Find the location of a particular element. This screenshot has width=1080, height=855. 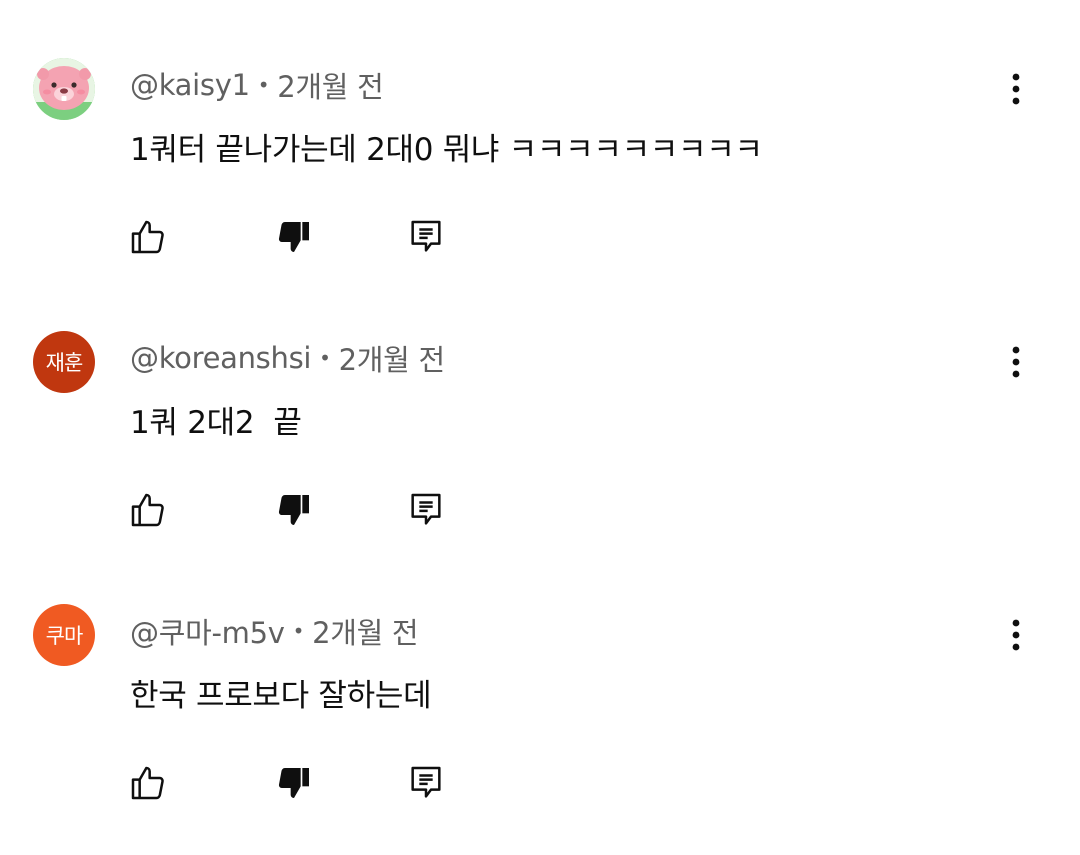

avatar is located at coordinates (64, 89).